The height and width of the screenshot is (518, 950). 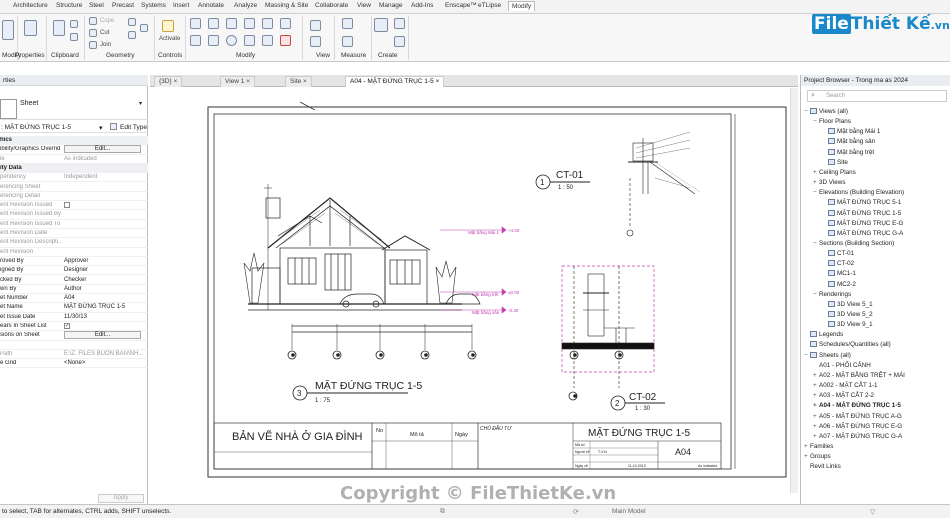 What do you see at coordinates (845, 385) in the screenshot?
I see `browser-node: + A002 - MẶT CẮT 1-1` at bounding box center [845, 385].